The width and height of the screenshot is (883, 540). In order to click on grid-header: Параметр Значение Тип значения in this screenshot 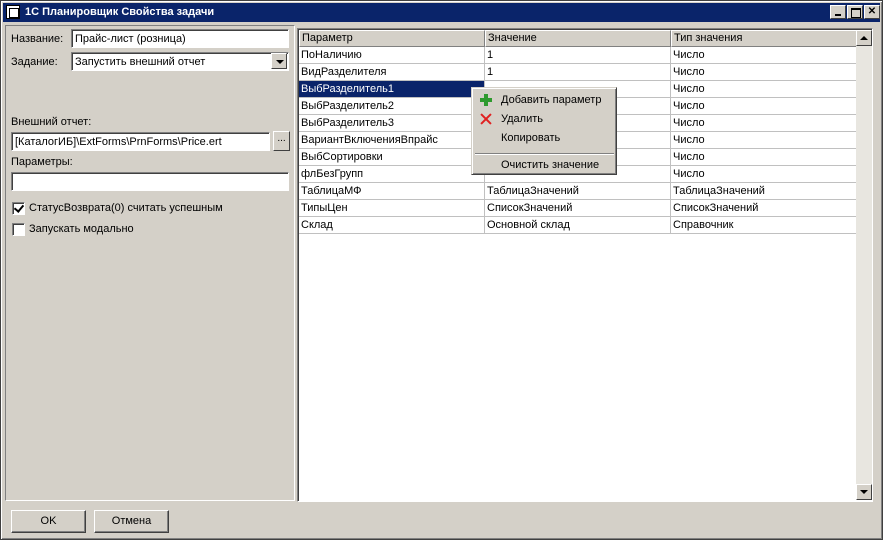, I will do `click(578, 38)`.